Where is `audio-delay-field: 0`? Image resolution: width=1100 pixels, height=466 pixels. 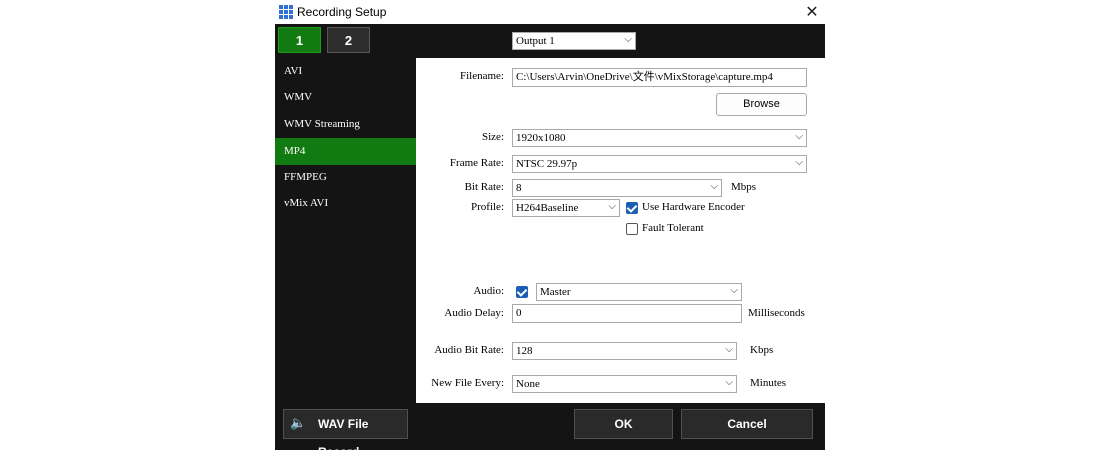 audio-delay-field: 0 is located at coordinates (627, 313).